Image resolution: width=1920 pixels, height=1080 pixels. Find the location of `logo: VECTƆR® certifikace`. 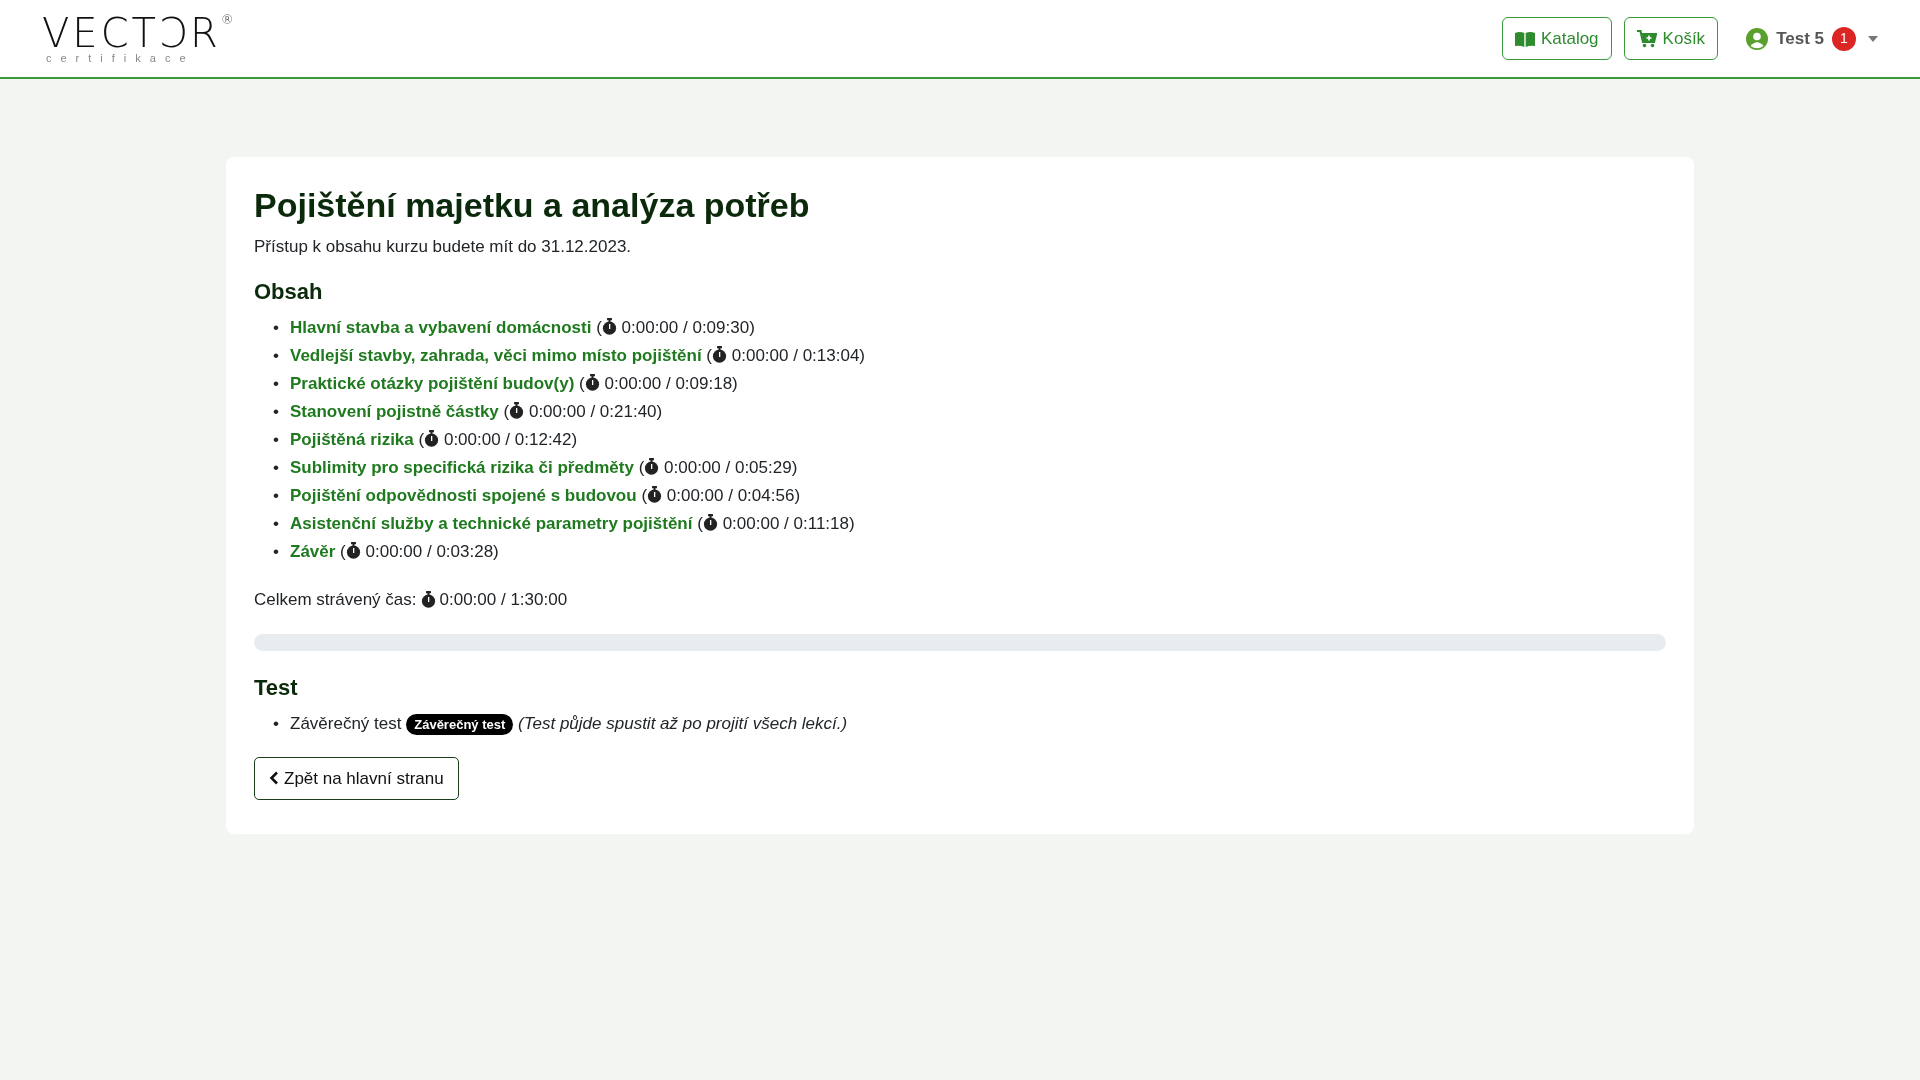

logo: VECTƆR® certifikace is located at coordinates (139, 38).